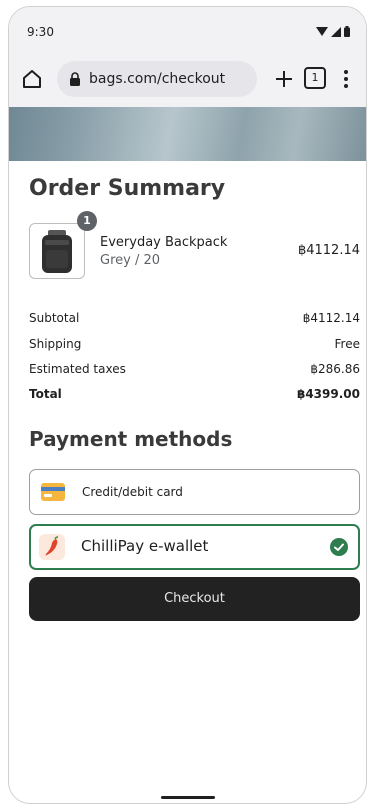  I want to click on wifi-icon, so click(322, 31).